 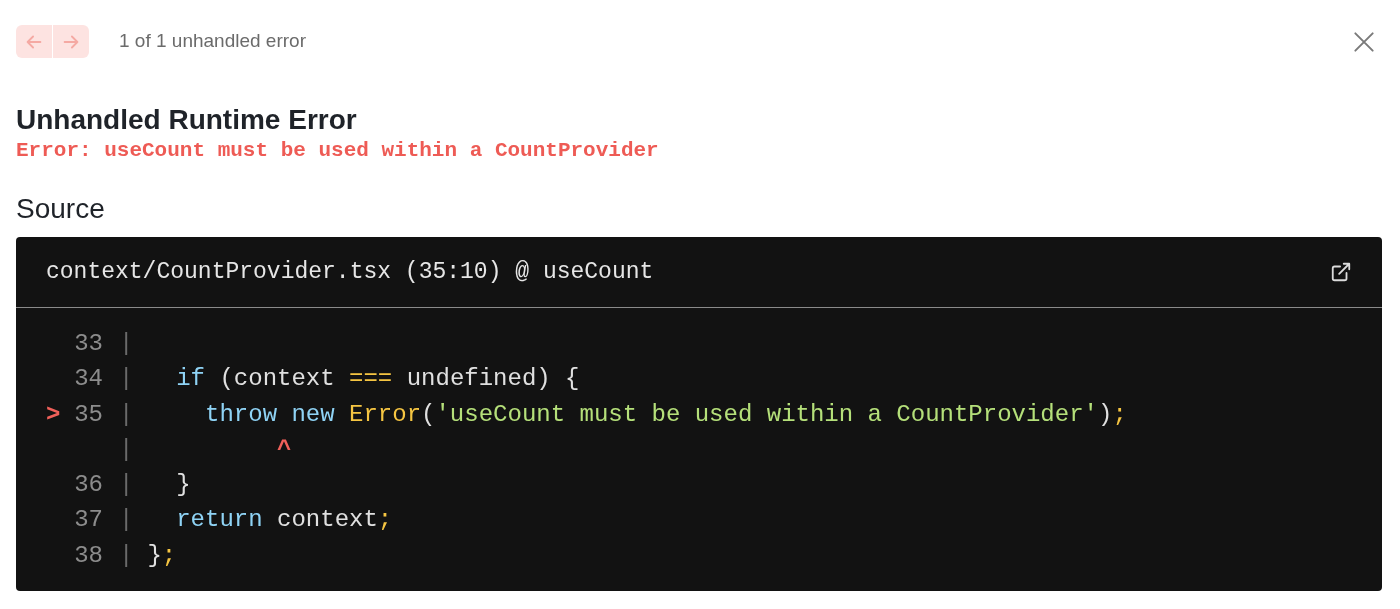 I want to click on open-in-editor-button, so click(x=1341, y=272).